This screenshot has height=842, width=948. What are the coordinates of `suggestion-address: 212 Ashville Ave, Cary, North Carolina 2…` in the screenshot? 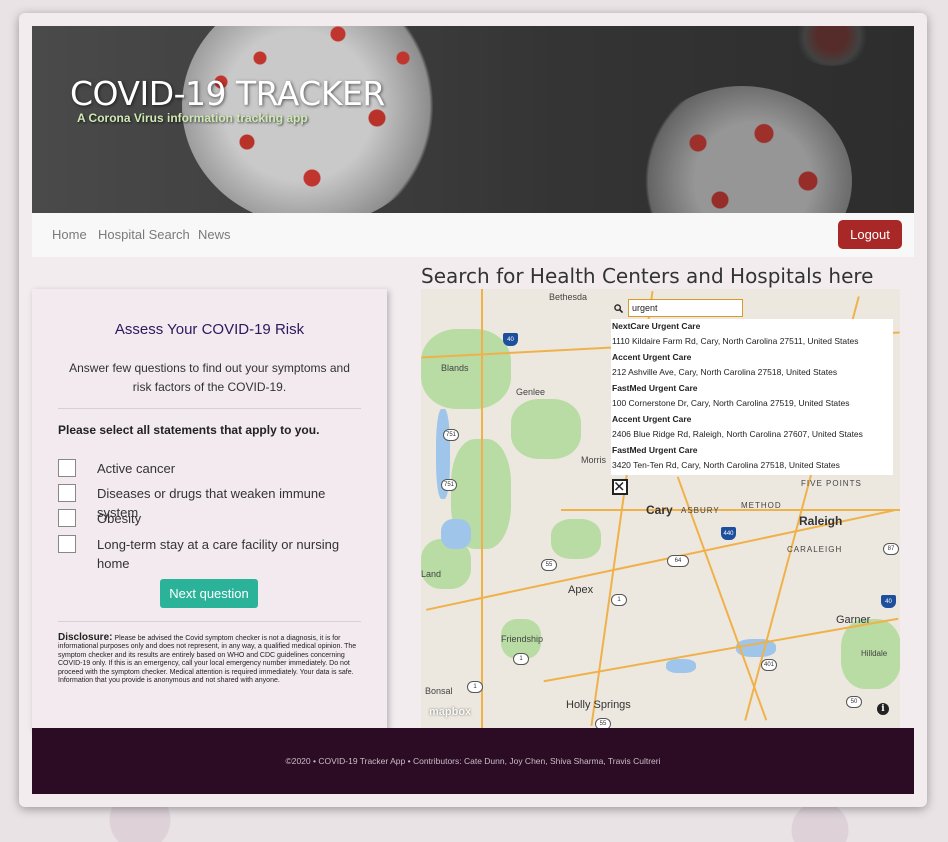 It's located at (725, 372).